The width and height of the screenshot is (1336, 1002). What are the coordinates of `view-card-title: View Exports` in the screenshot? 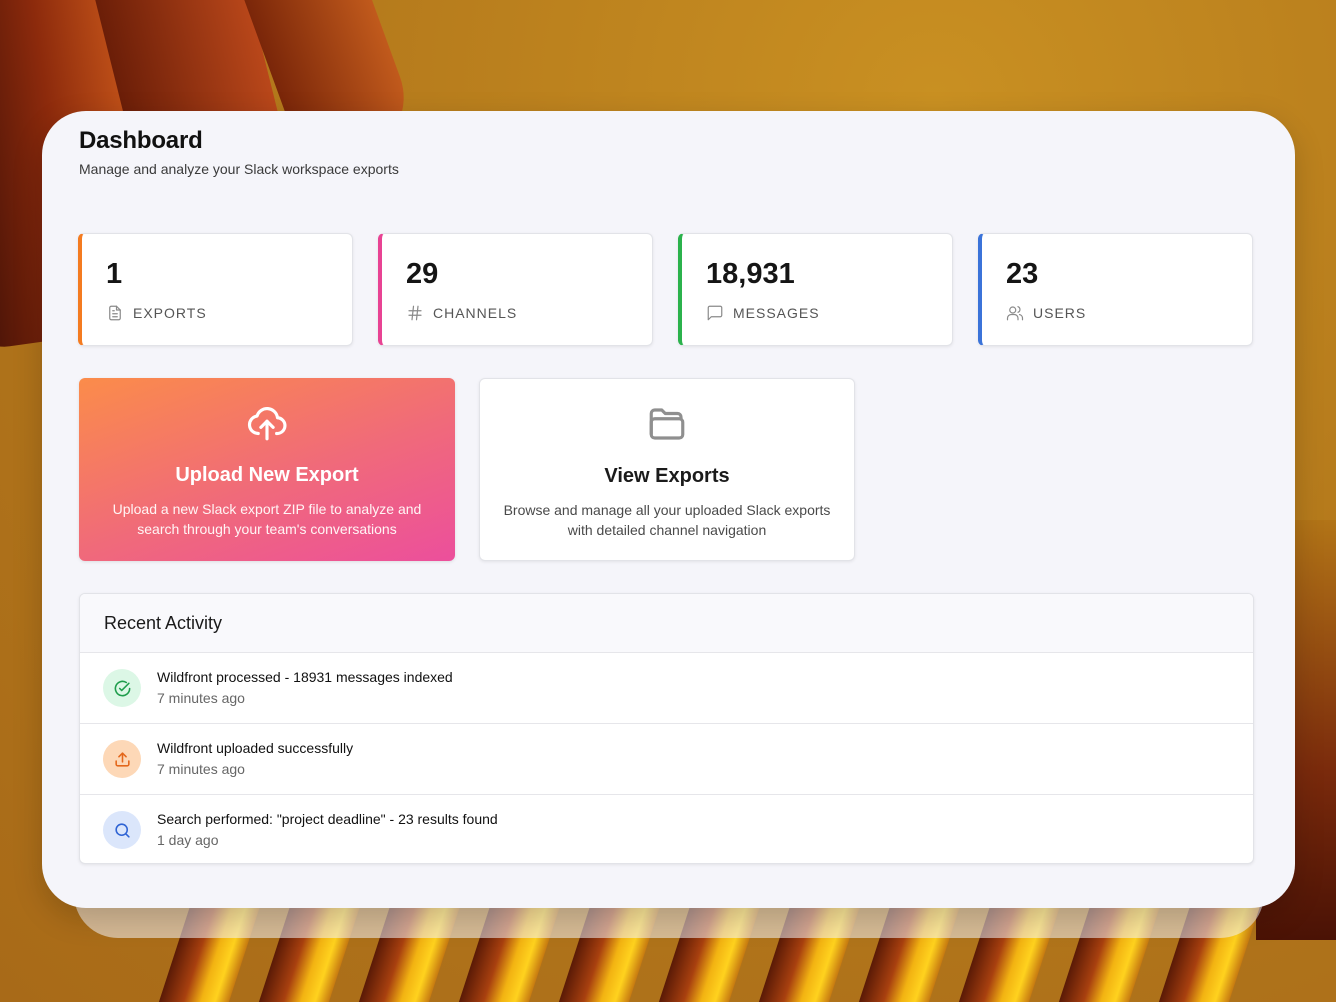 It's located at (667, 476).